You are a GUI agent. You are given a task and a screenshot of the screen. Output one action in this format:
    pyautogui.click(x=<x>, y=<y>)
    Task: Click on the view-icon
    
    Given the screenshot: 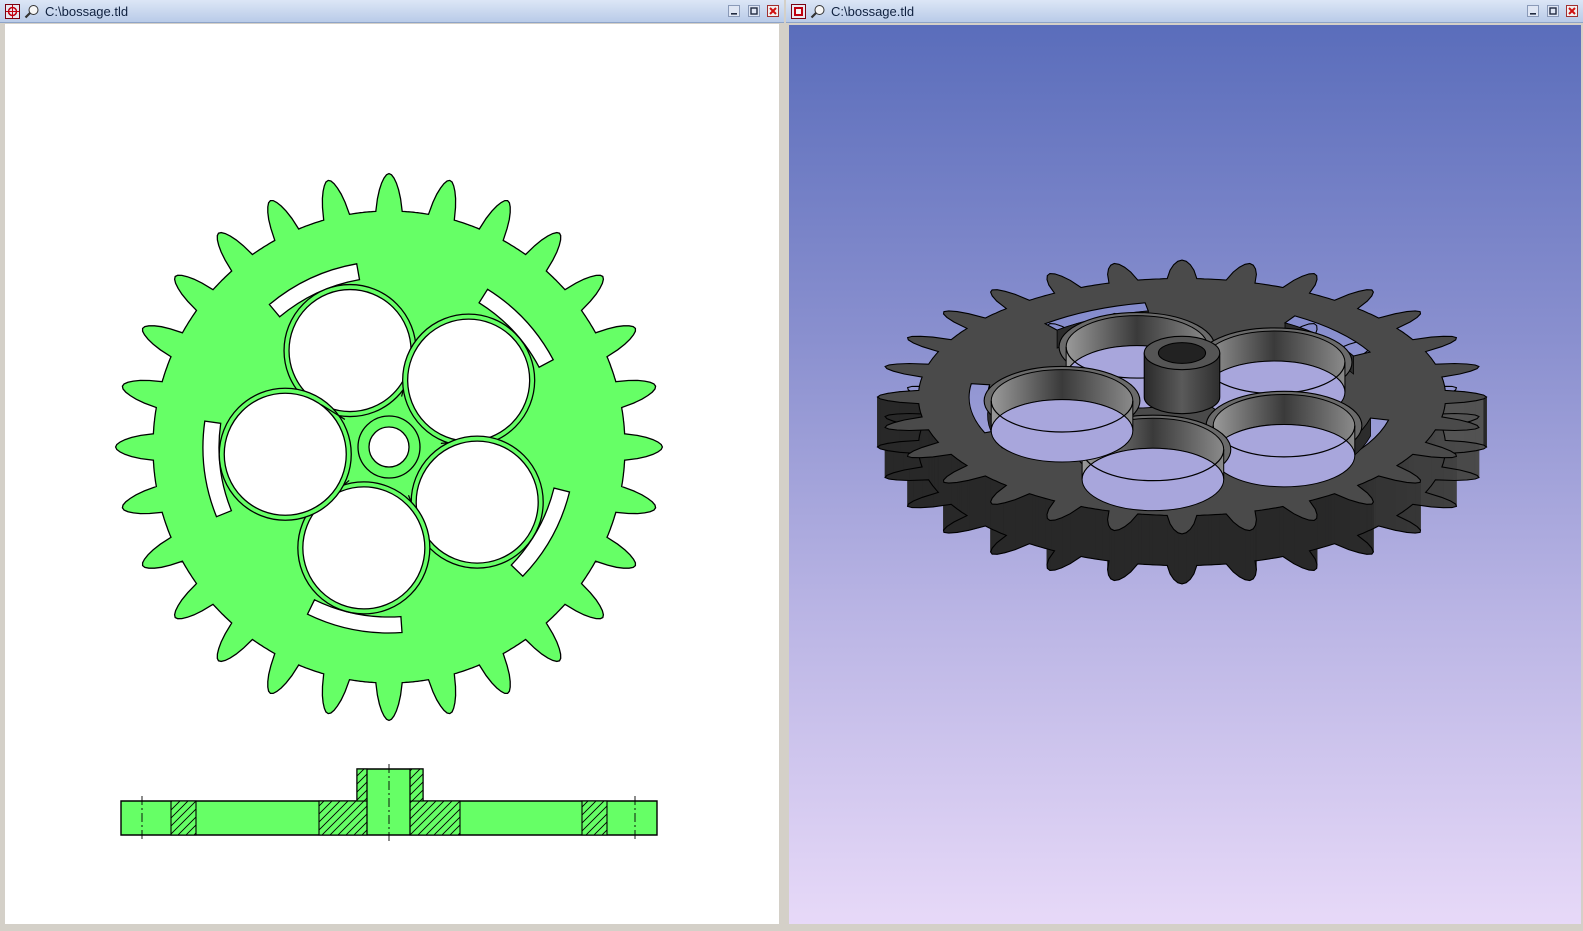 What is the action you would take?
    pyautogui.click(x=31, y=12)
    